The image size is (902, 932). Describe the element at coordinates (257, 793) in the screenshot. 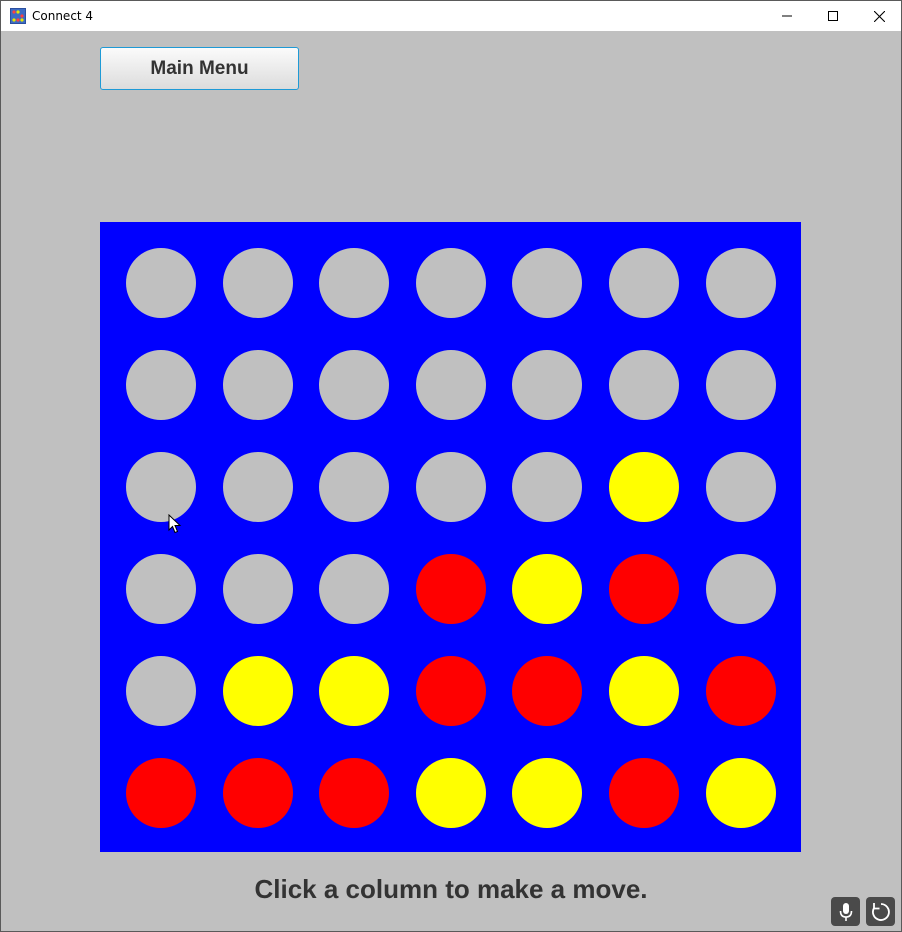

I see `board-slot-r6-c2` at that location.